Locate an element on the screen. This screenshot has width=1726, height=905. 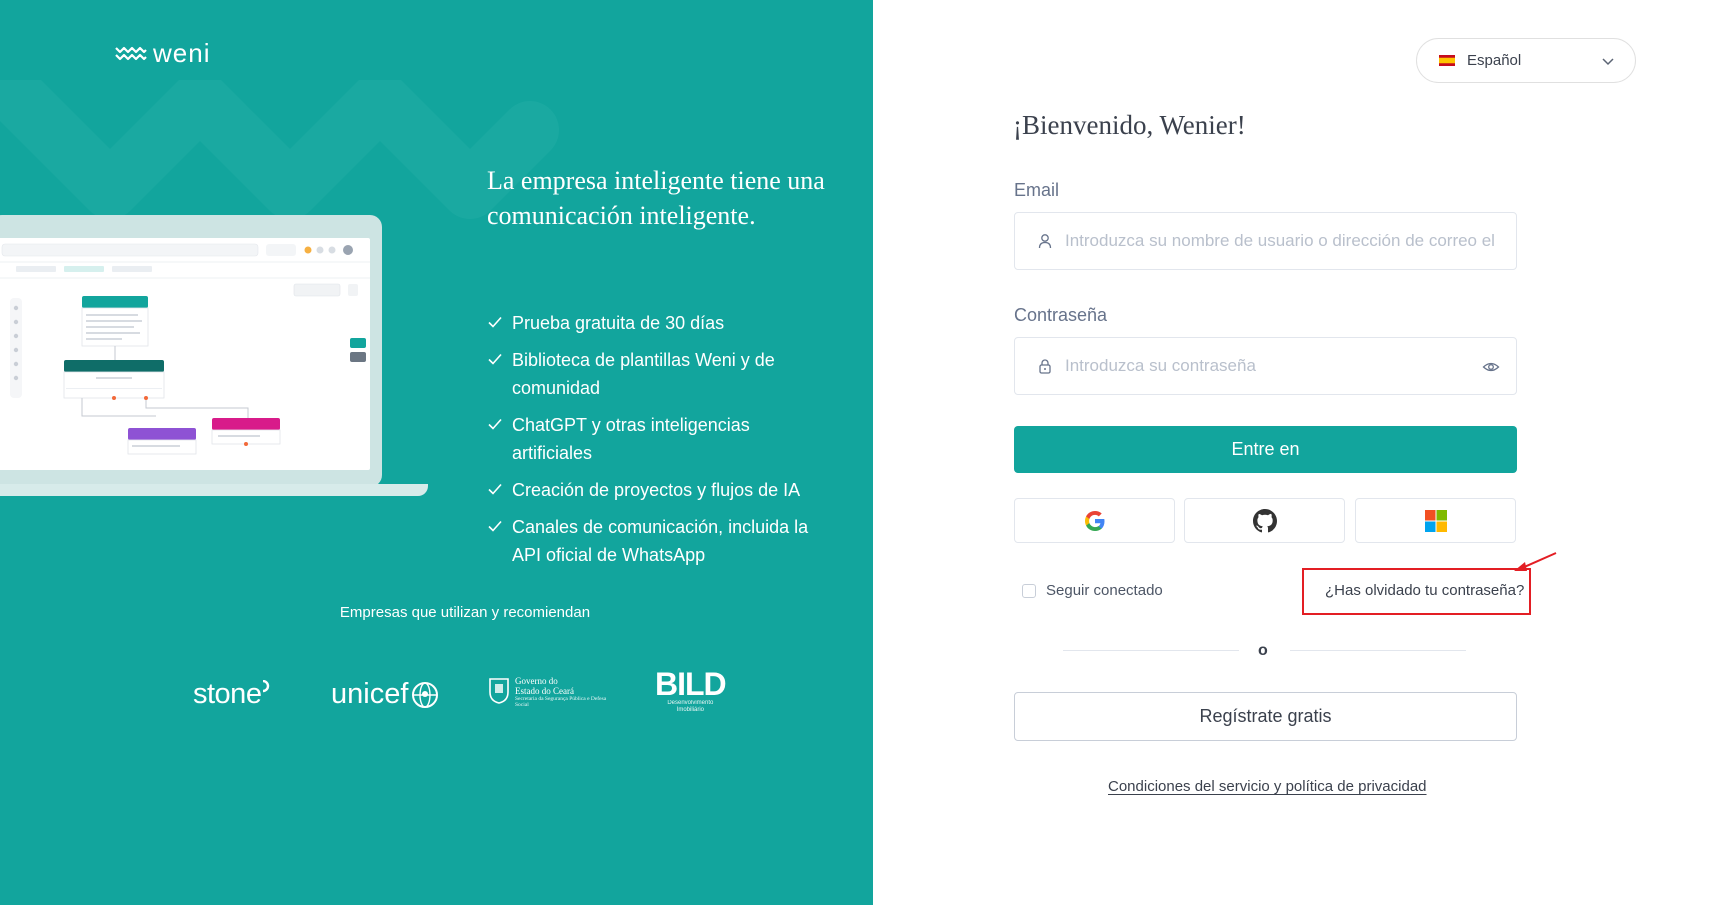
laptop-base is located at coordinates (214, 490).